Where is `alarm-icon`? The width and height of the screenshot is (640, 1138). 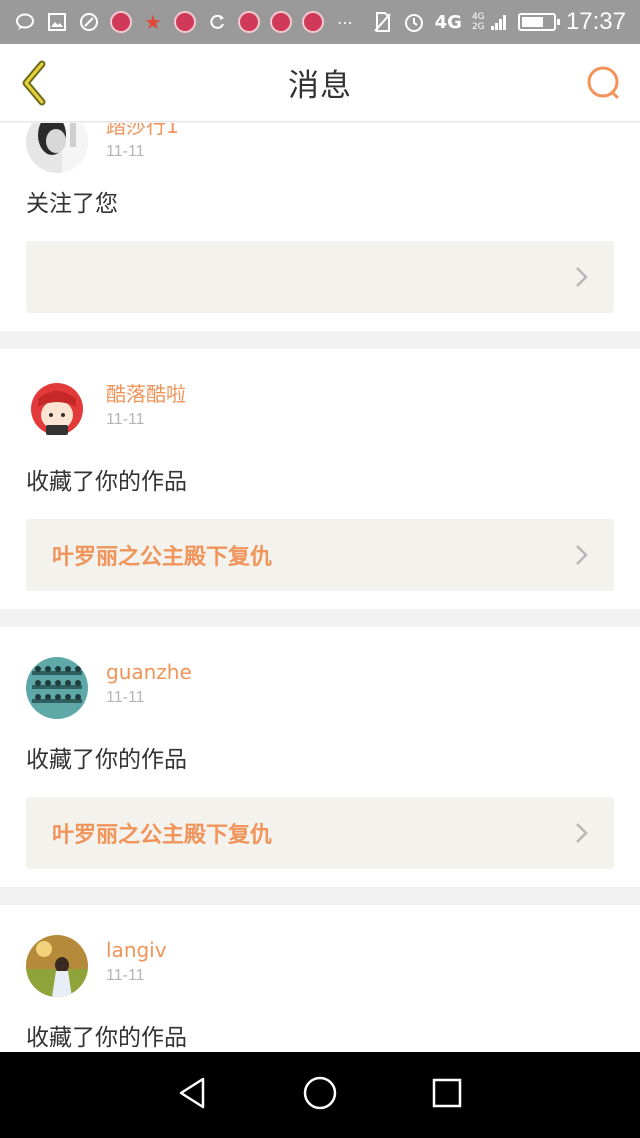
alarm-icon is located at coordinates (414, 22).